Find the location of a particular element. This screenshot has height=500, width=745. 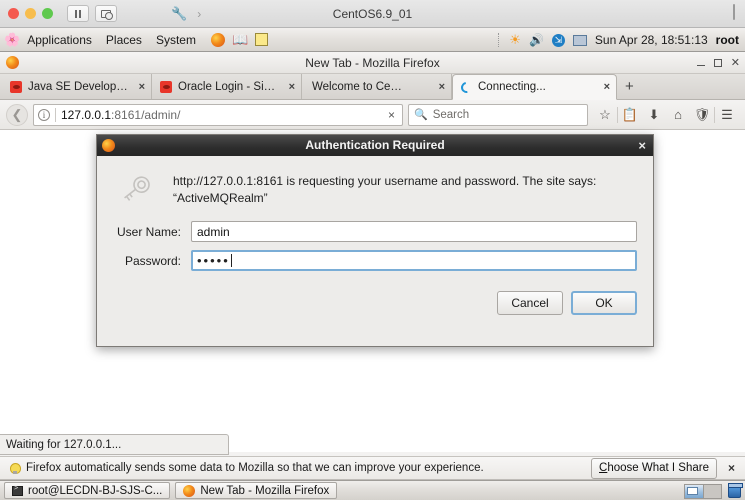

fullscreen-icon is located at coordinates (734, 12).